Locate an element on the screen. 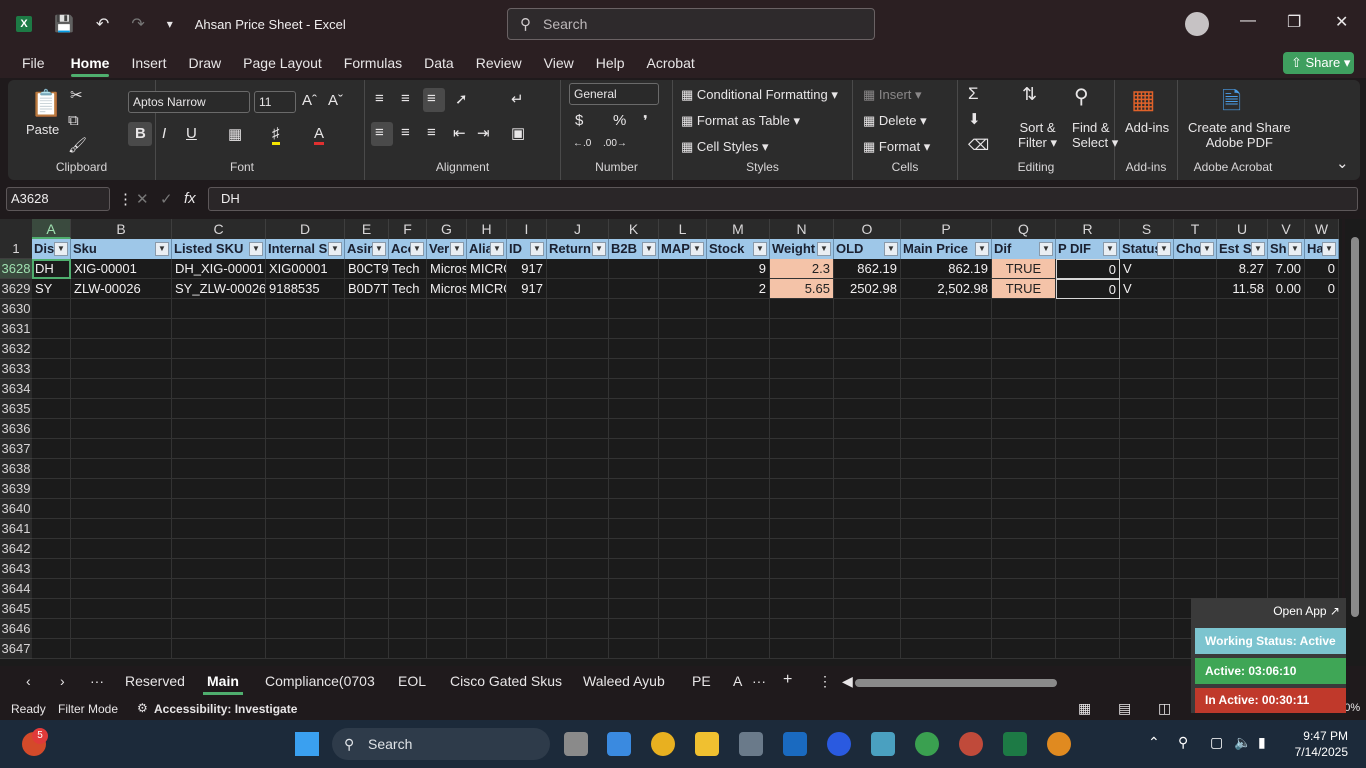 This screenshot has height=768, width=1366. sheet-tab-a: A is located at coordinates (737, 681).